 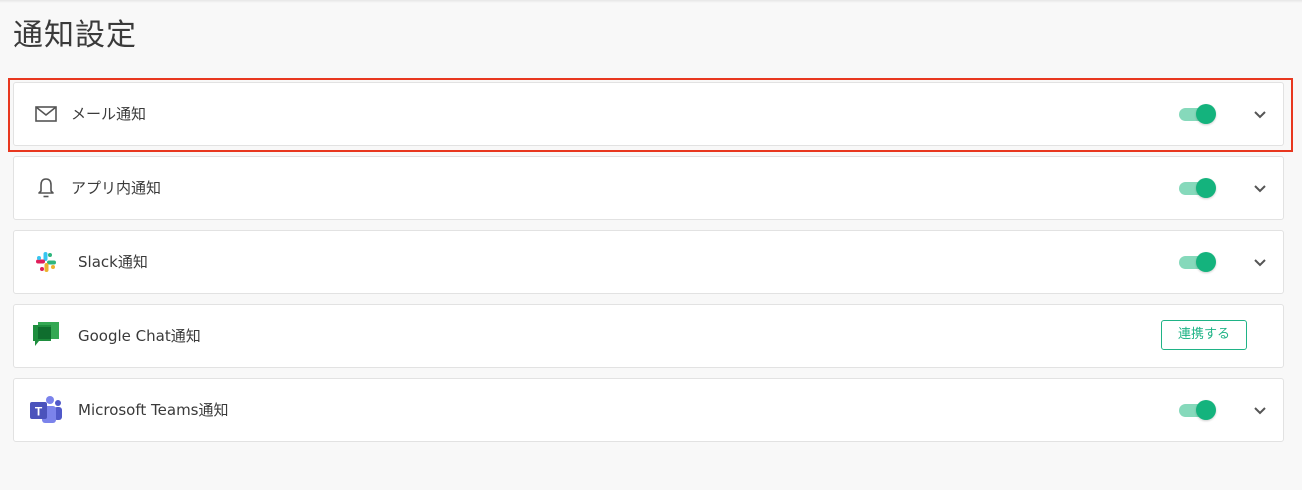 I want to click on google-chat-icon, so click(x=46, y=336).